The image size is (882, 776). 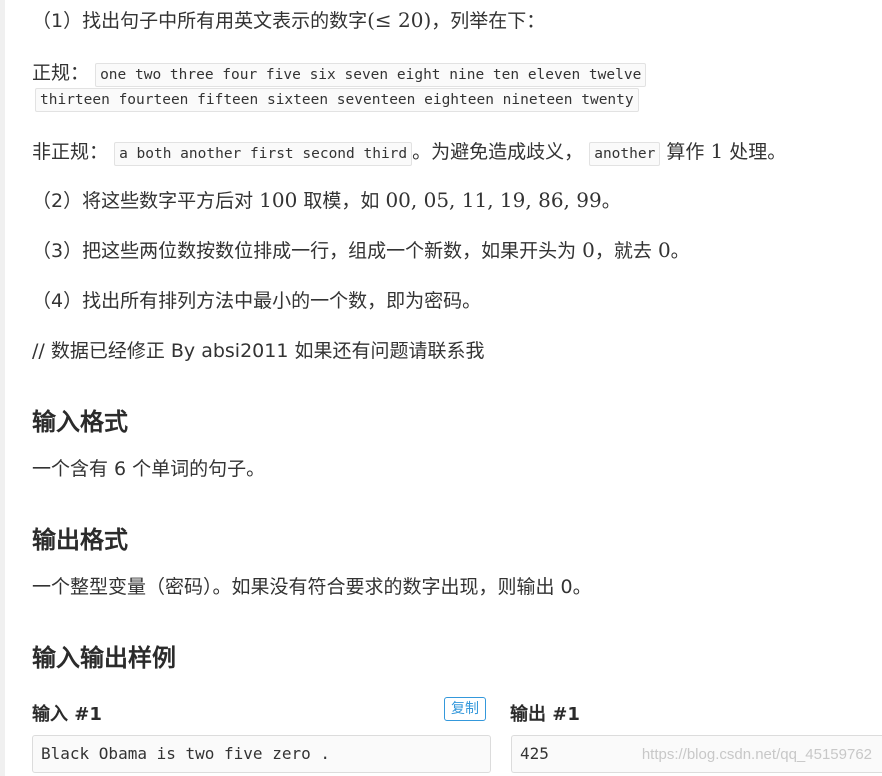 What do you see at coordinates (488, 21) in the screenshot?
I see `step1-suffix: ，列举在下：` at bounding box center [488, 21].